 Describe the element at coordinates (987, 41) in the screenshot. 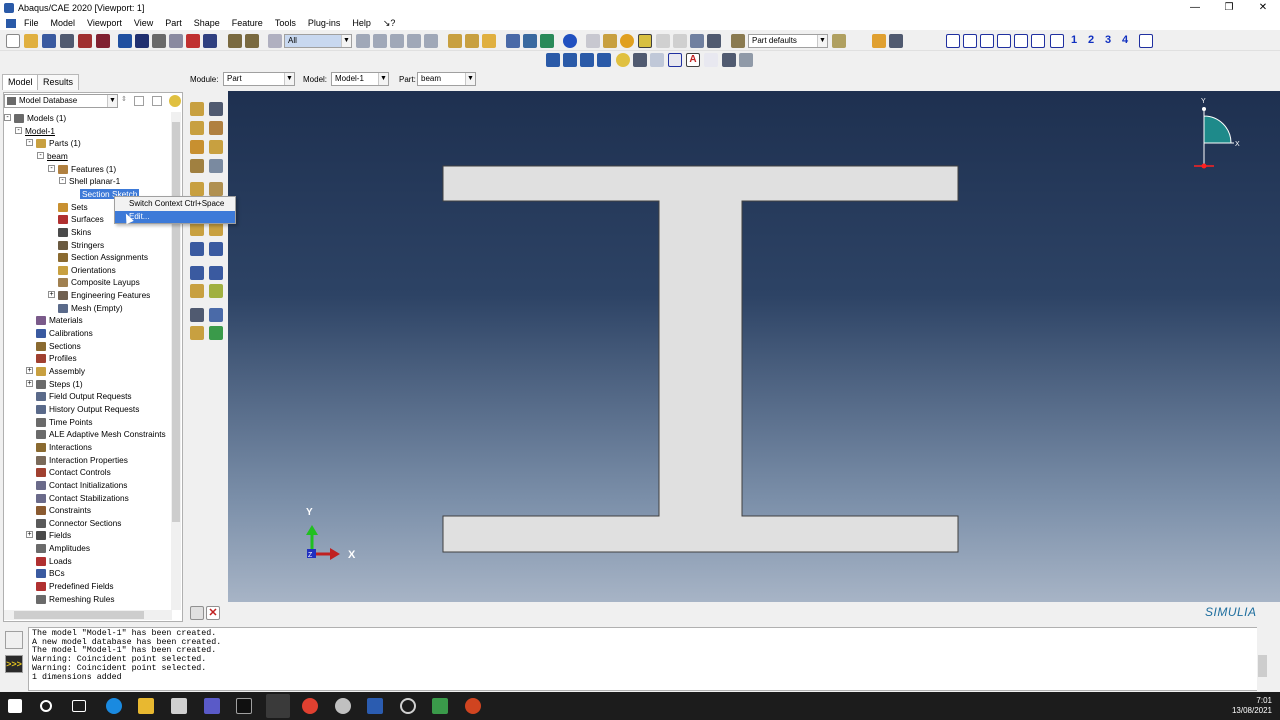

I see `view-yz-icon` at that location.